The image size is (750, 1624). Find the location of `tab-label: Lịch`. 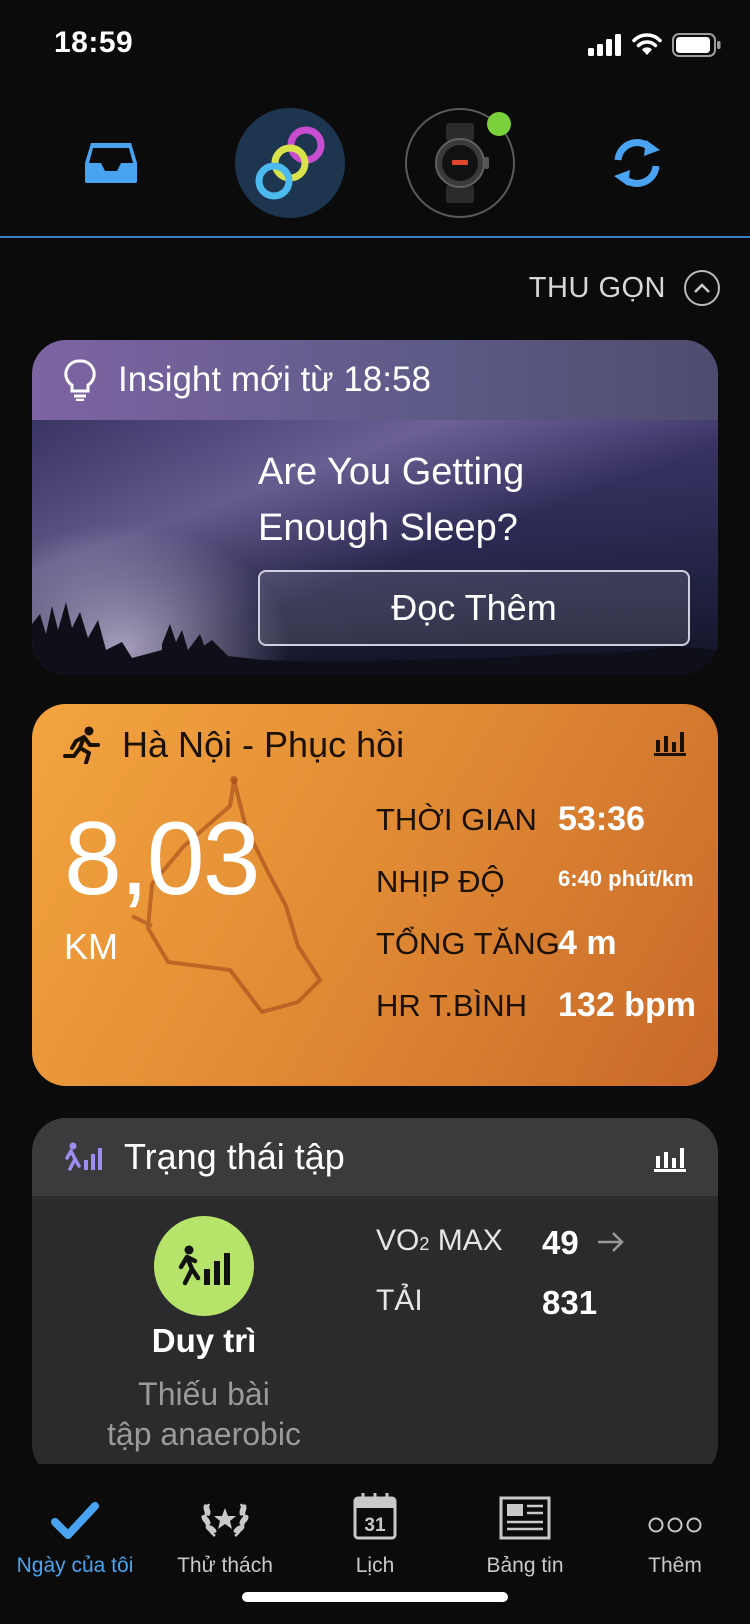

tab-label: Lịch is located at coordinates (375, 1565).